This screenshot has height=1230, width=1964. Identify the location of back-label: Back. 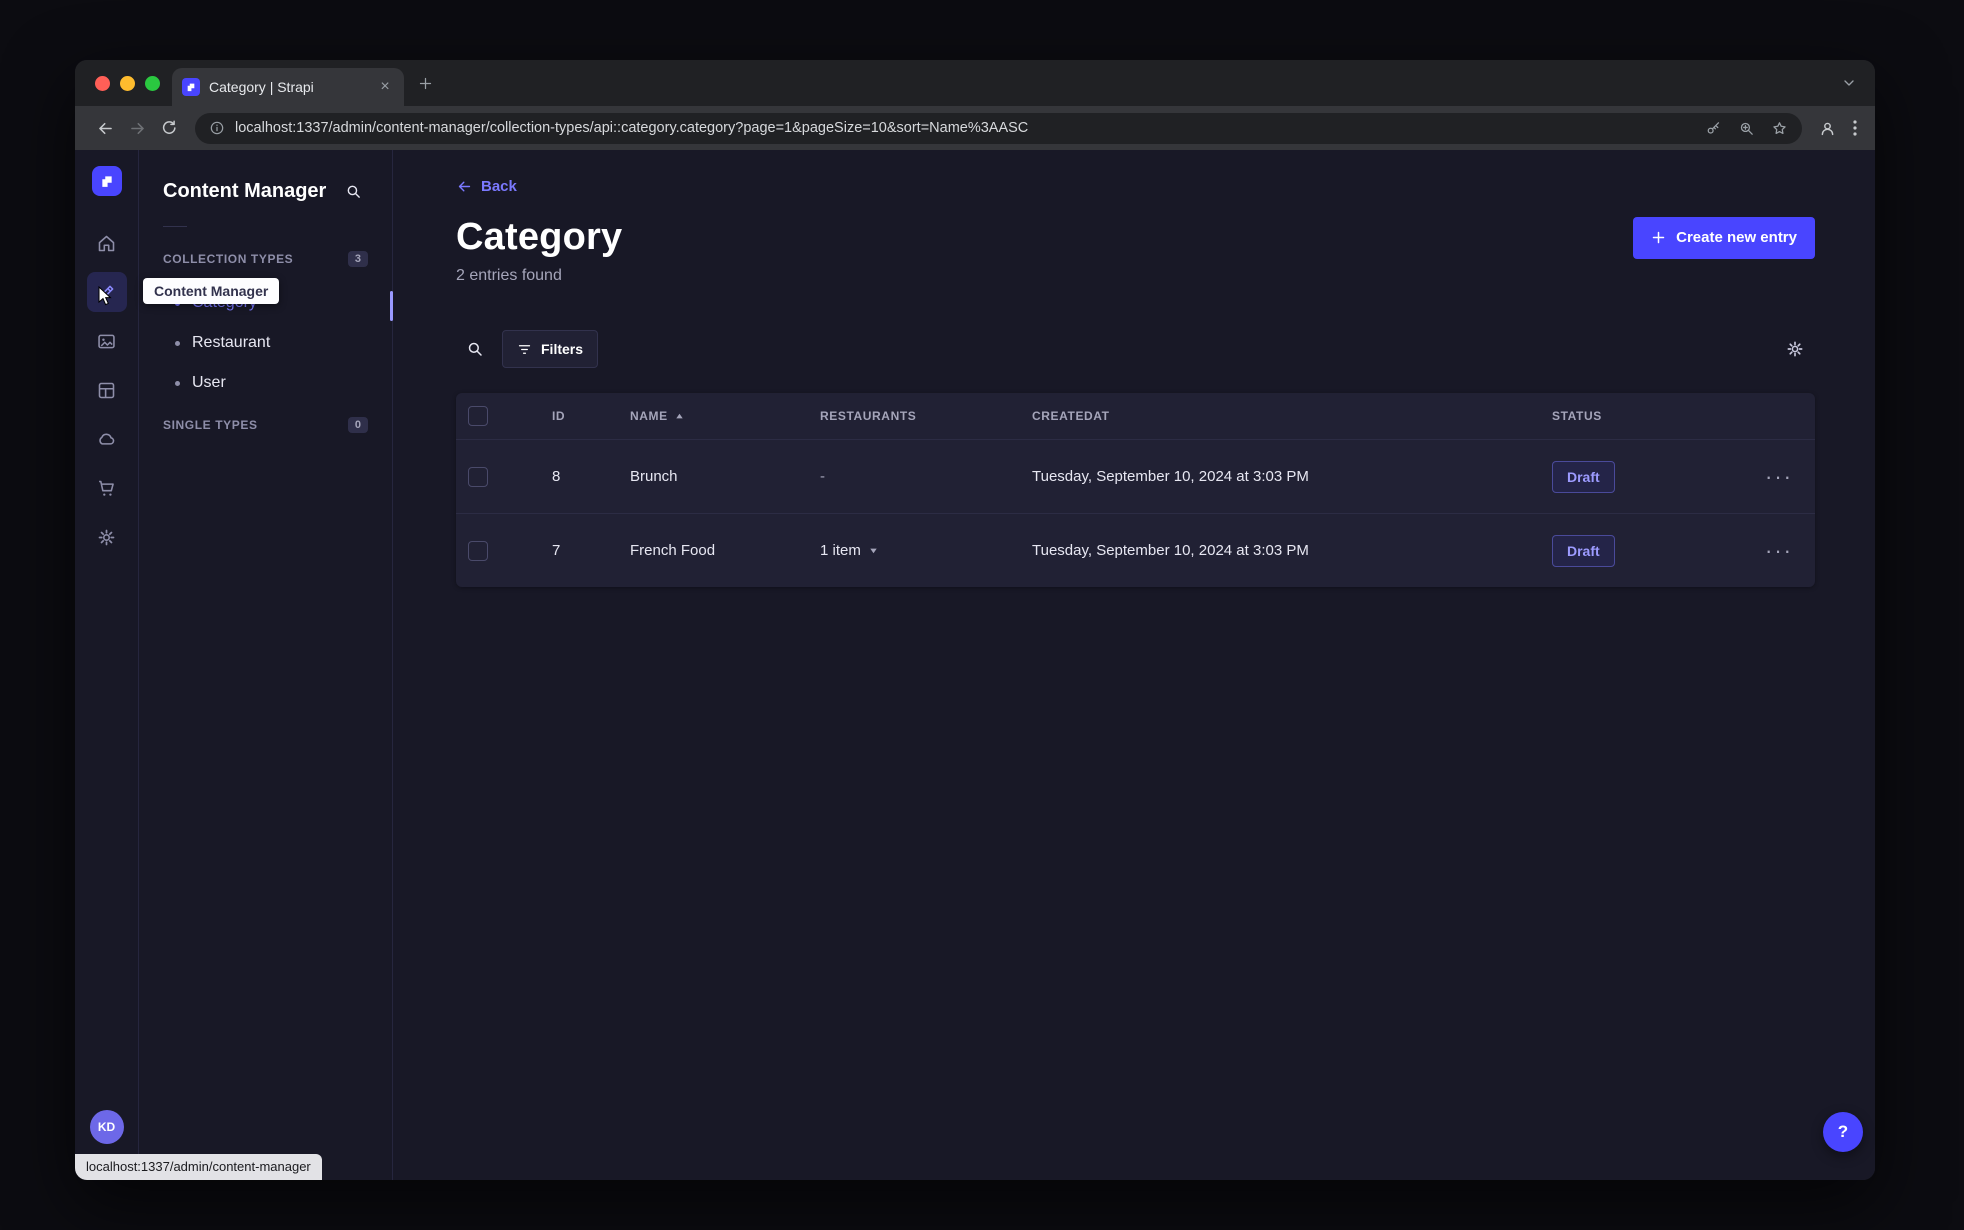
(499, 186).